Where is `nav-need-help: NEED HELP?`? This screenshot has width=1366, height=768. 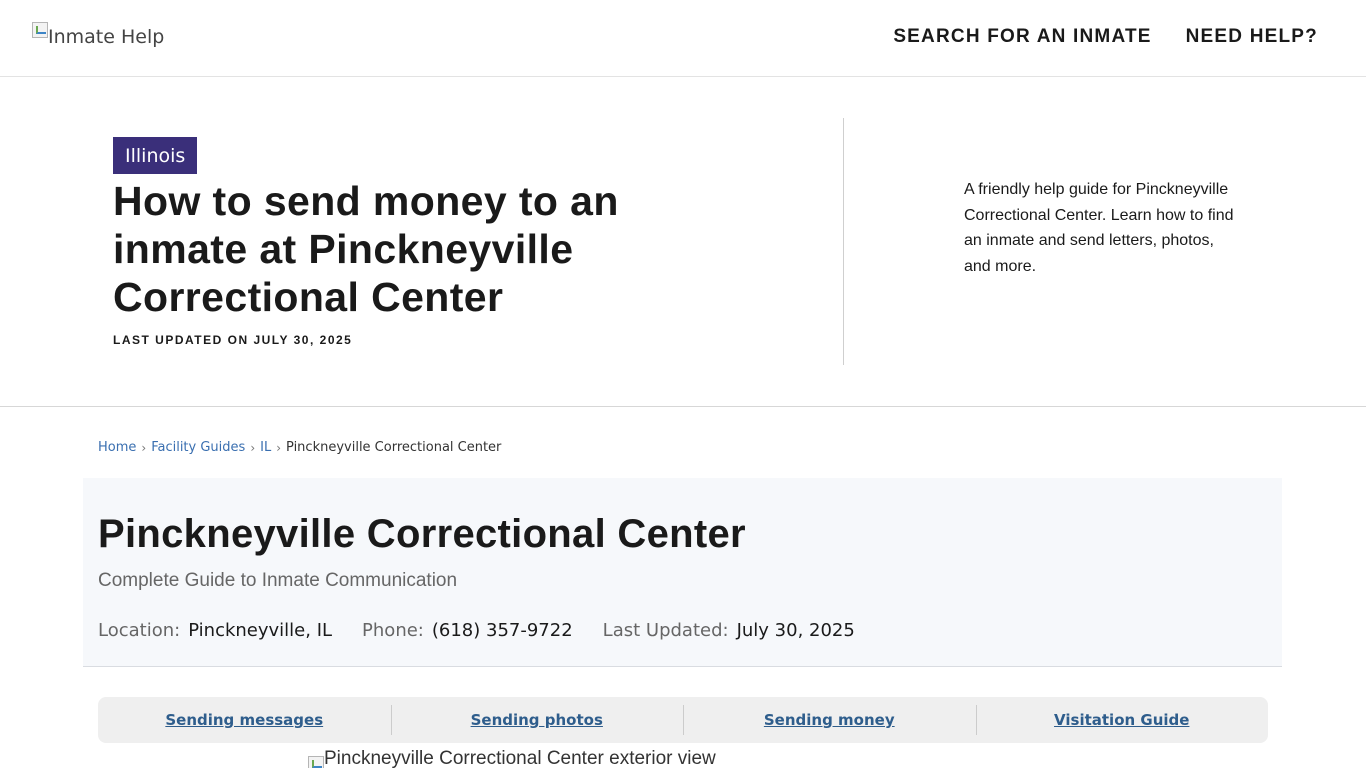
nav-need-help: NEED HELP? is located at coordinates (1252, 37).